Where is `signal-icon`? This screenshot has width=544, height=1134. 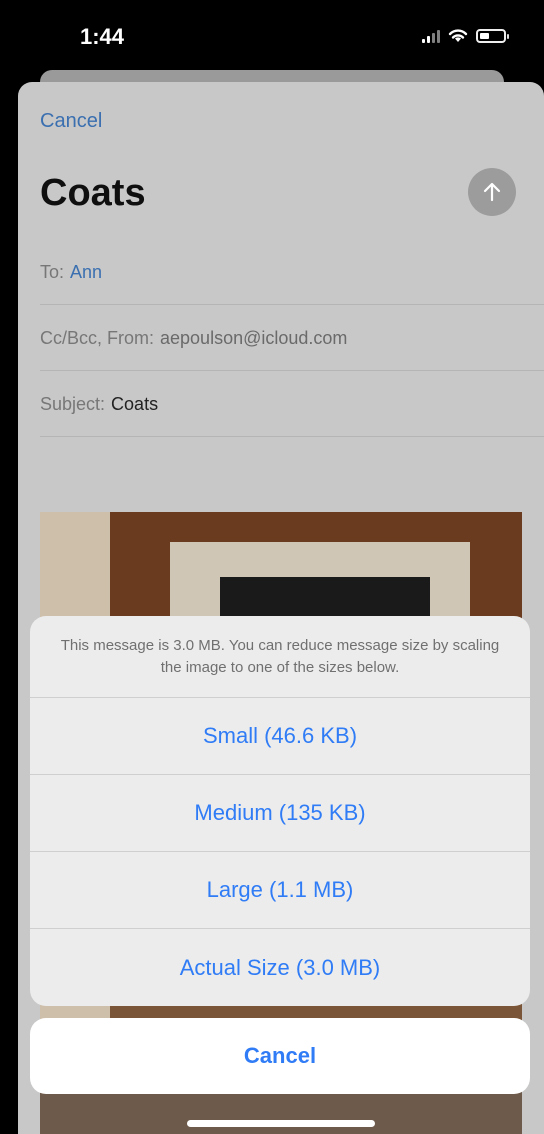 signal-icon is located at coordinates (431, 36).